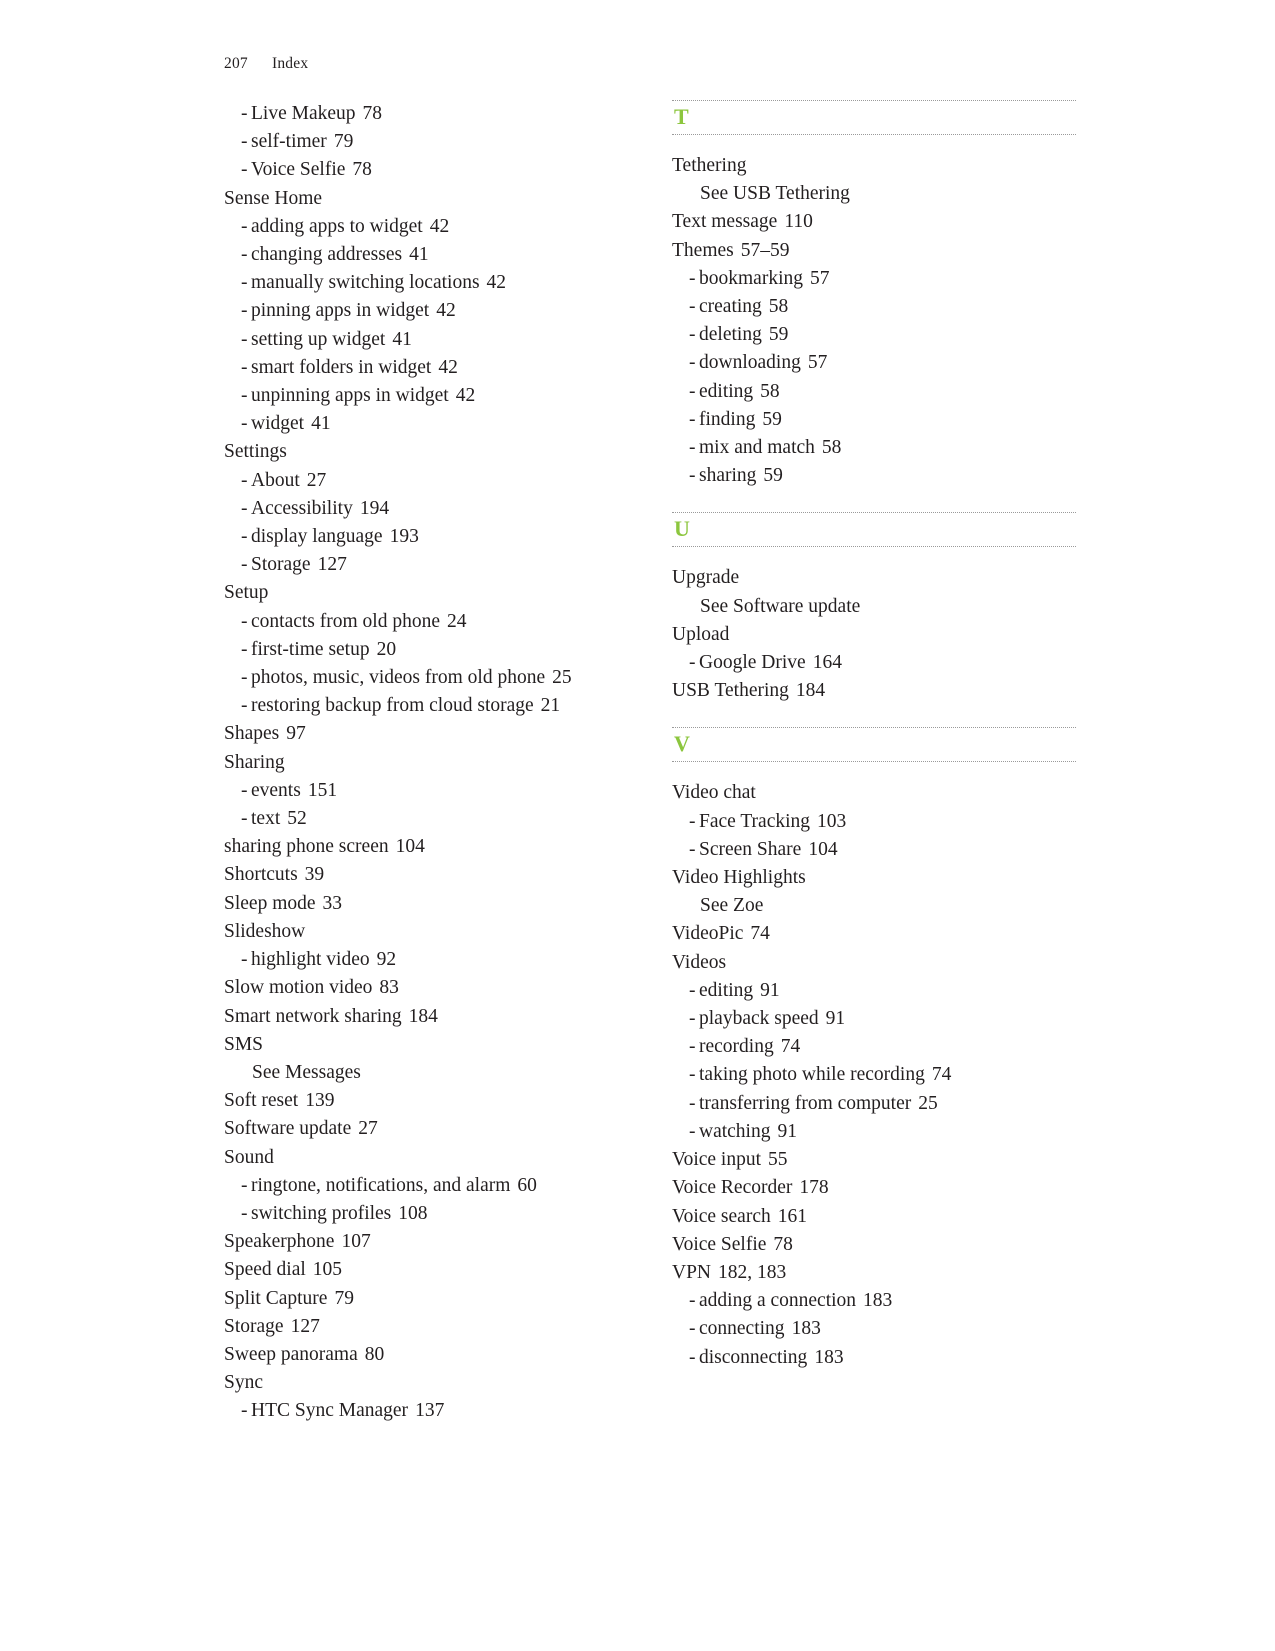  I want to click on index-entry: Video Highlights, so click(874, 878).